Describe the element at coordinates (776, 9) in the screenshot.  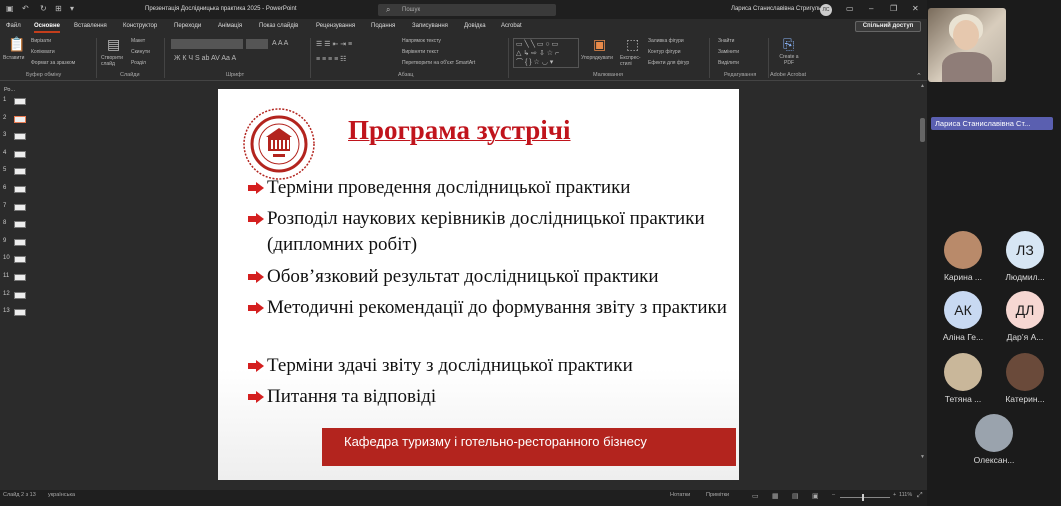
I see `account-name: Лариса Станиславівна Стригуль` at that location.